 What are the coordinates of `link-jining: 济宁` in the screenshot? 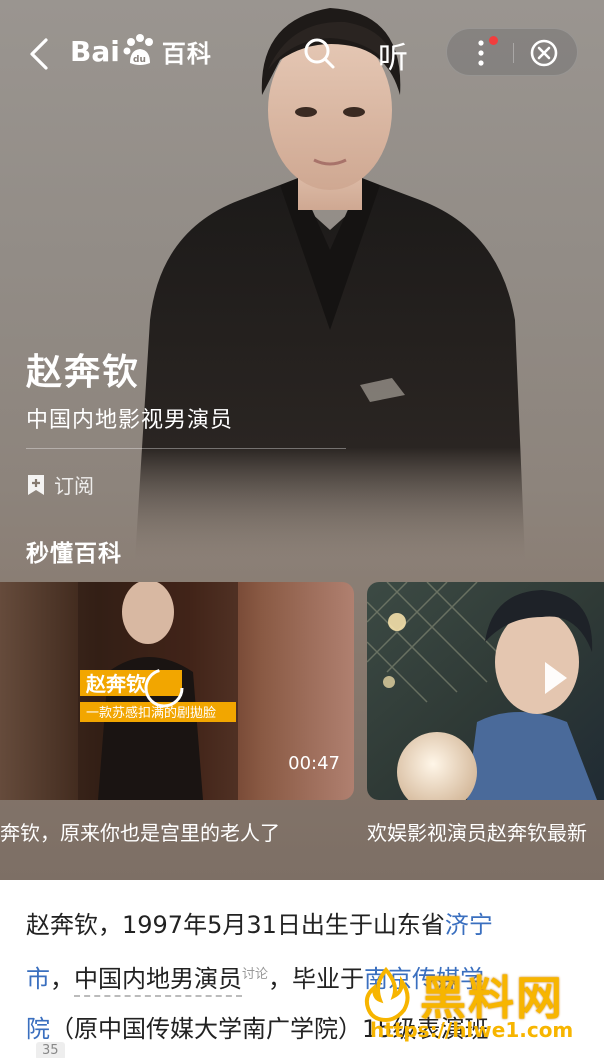 It's located at (469, 925).